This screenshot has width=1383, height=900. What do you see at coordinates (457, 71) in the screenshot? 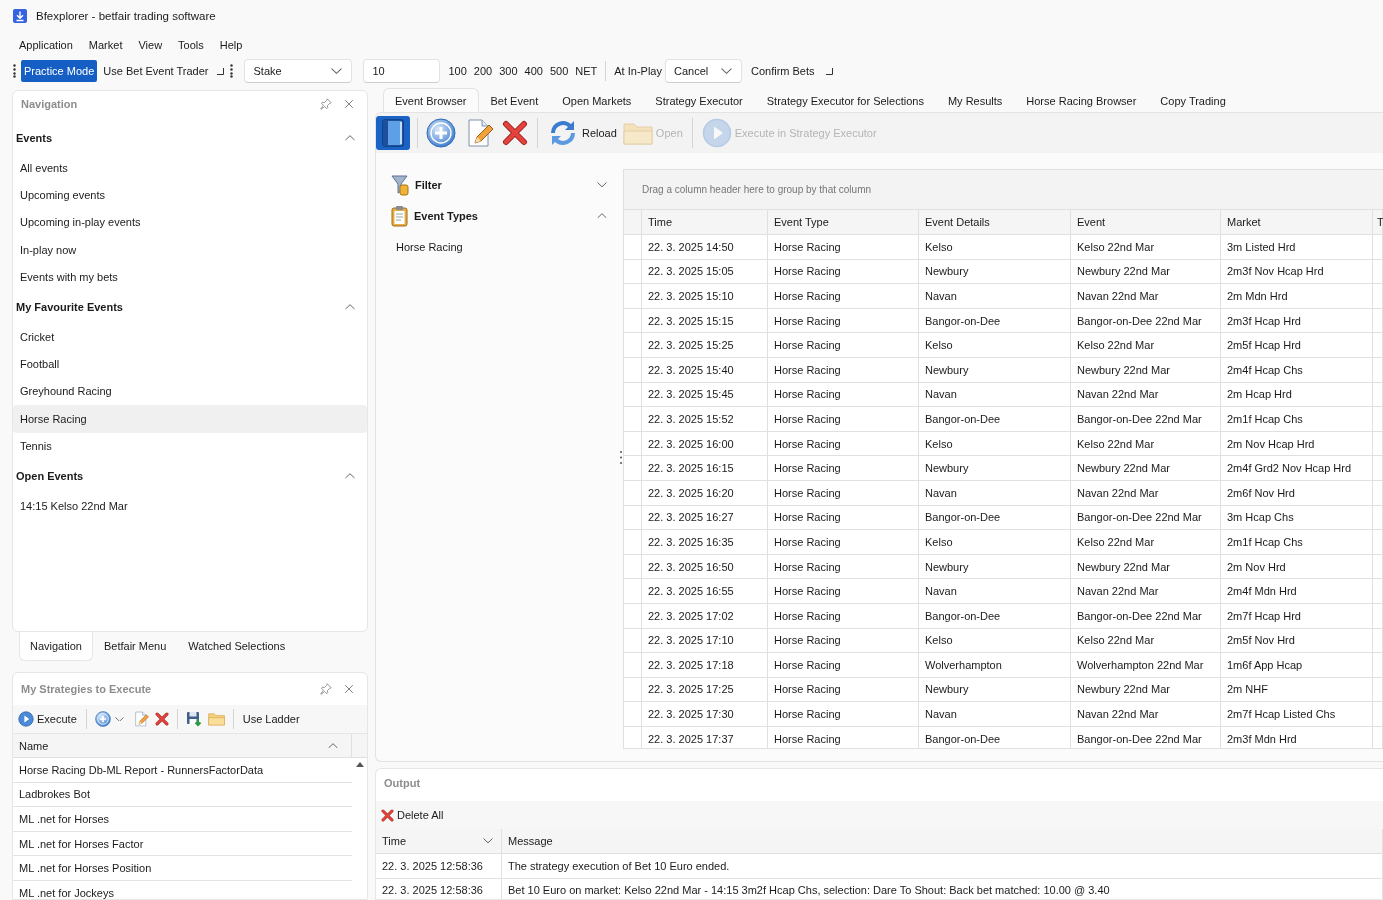
I see `quick-stake-button: 100` at bounding box center [457, 71].